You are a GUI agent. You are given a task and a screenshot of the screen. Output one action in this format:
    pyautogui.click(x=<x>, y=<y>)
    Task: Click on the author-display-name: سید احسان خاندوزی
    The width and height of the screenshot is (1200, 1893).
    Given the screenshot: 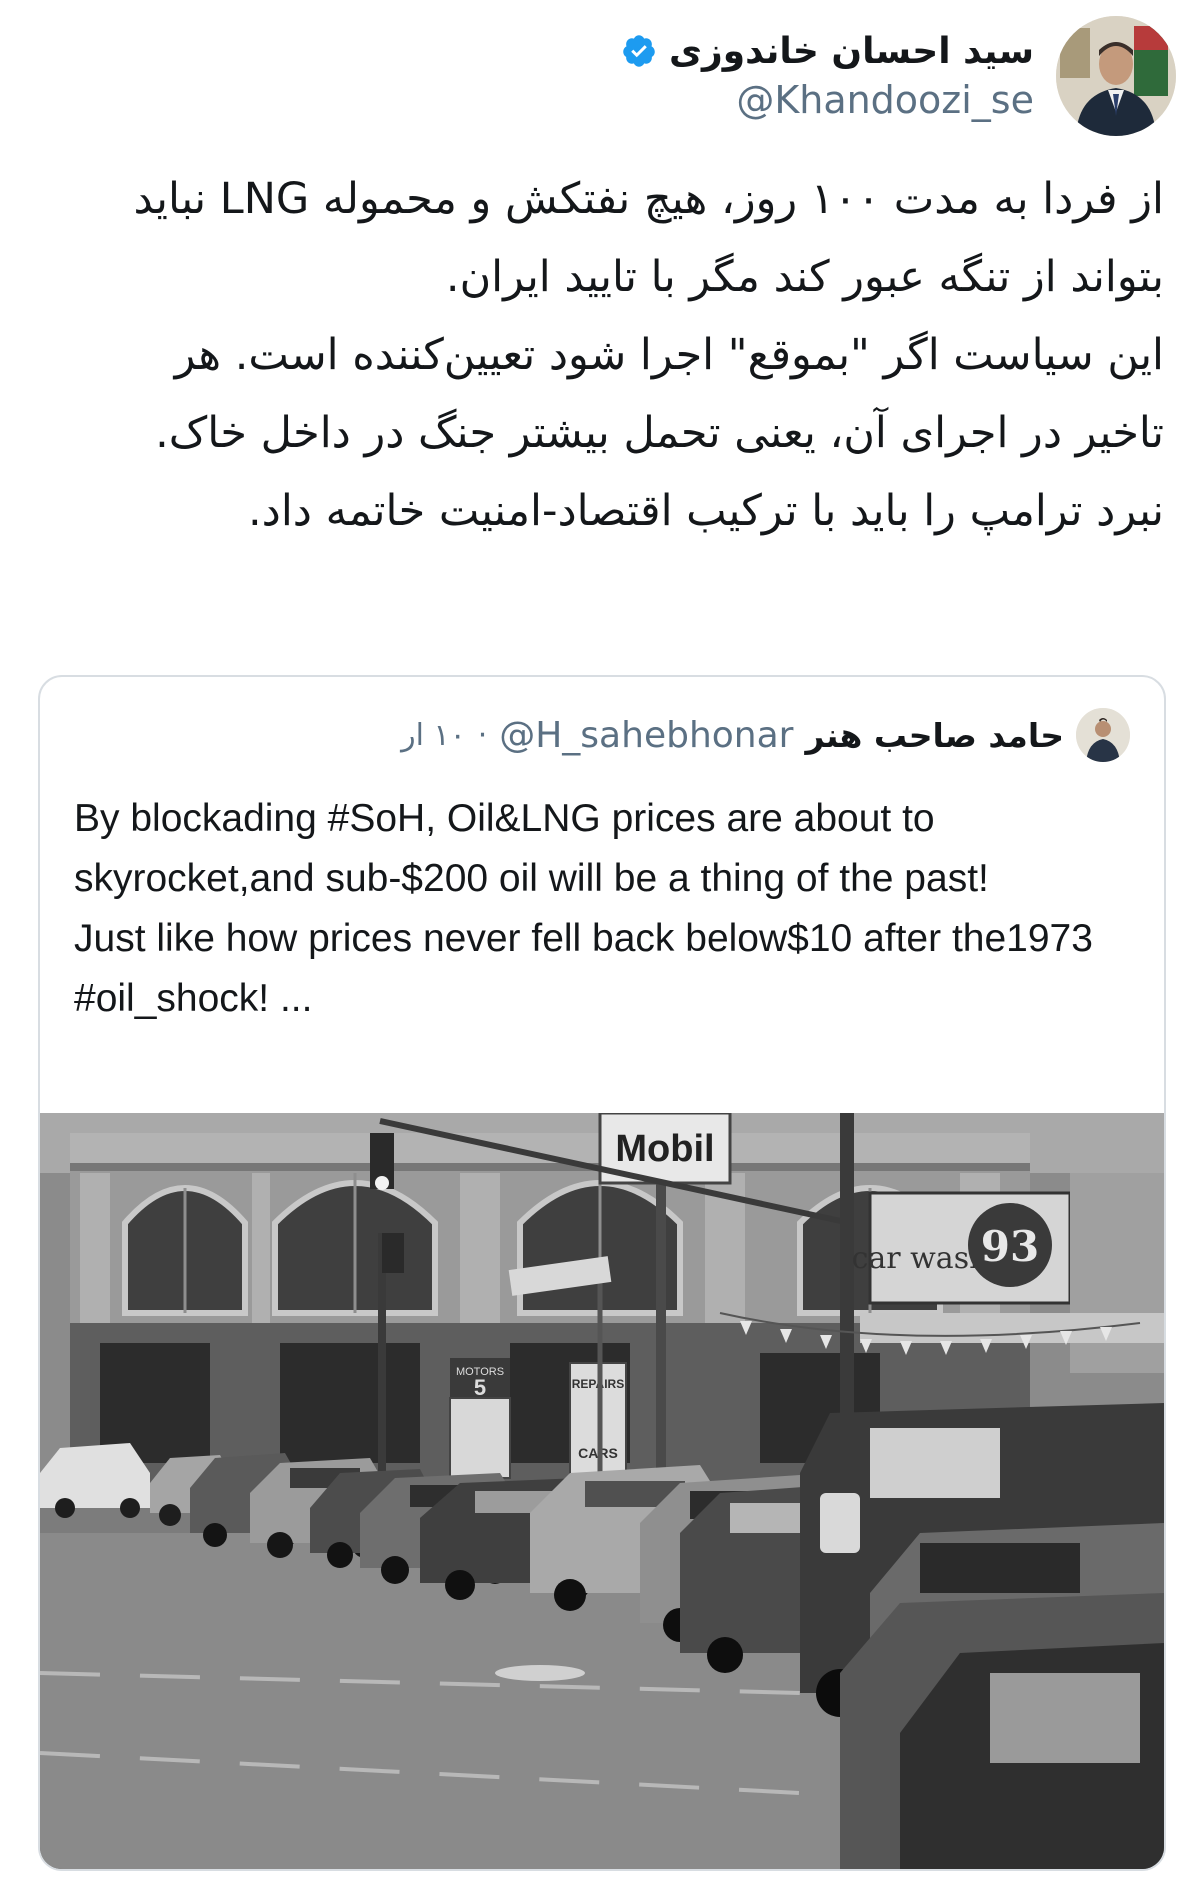 What is the action you would take?
    pyautogui.click(x=851, y=51)
    